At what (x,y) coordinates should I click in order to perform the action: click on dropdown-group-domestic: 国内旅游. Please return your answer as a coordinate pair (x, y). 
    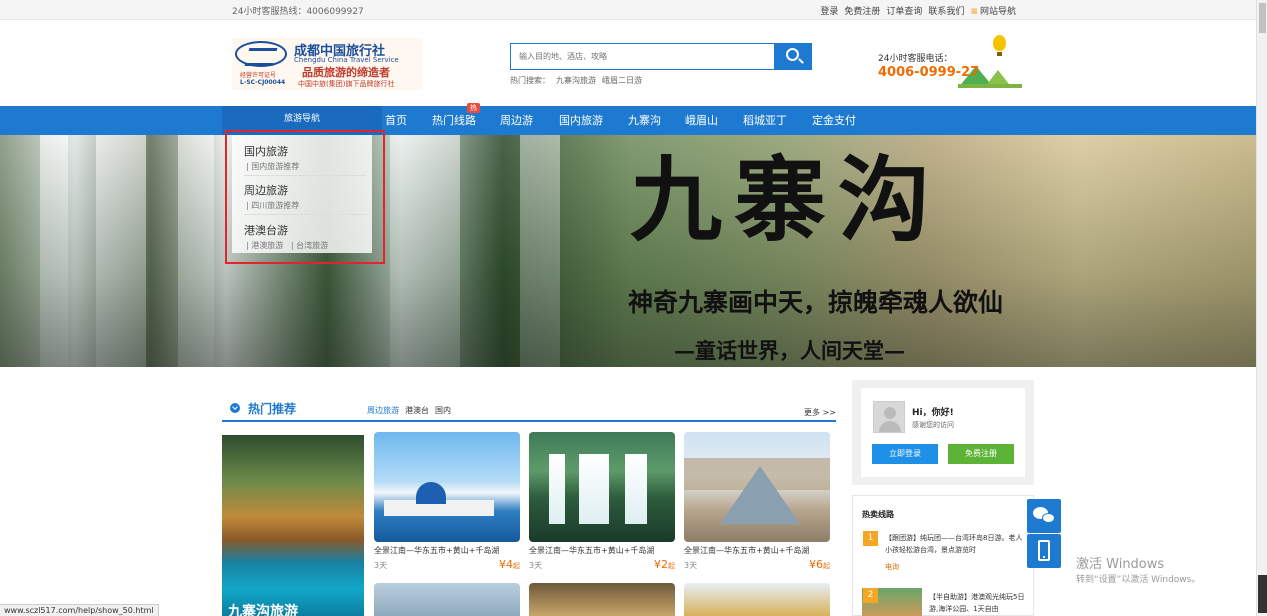
    Looking at the image, I should click on (266, 151).